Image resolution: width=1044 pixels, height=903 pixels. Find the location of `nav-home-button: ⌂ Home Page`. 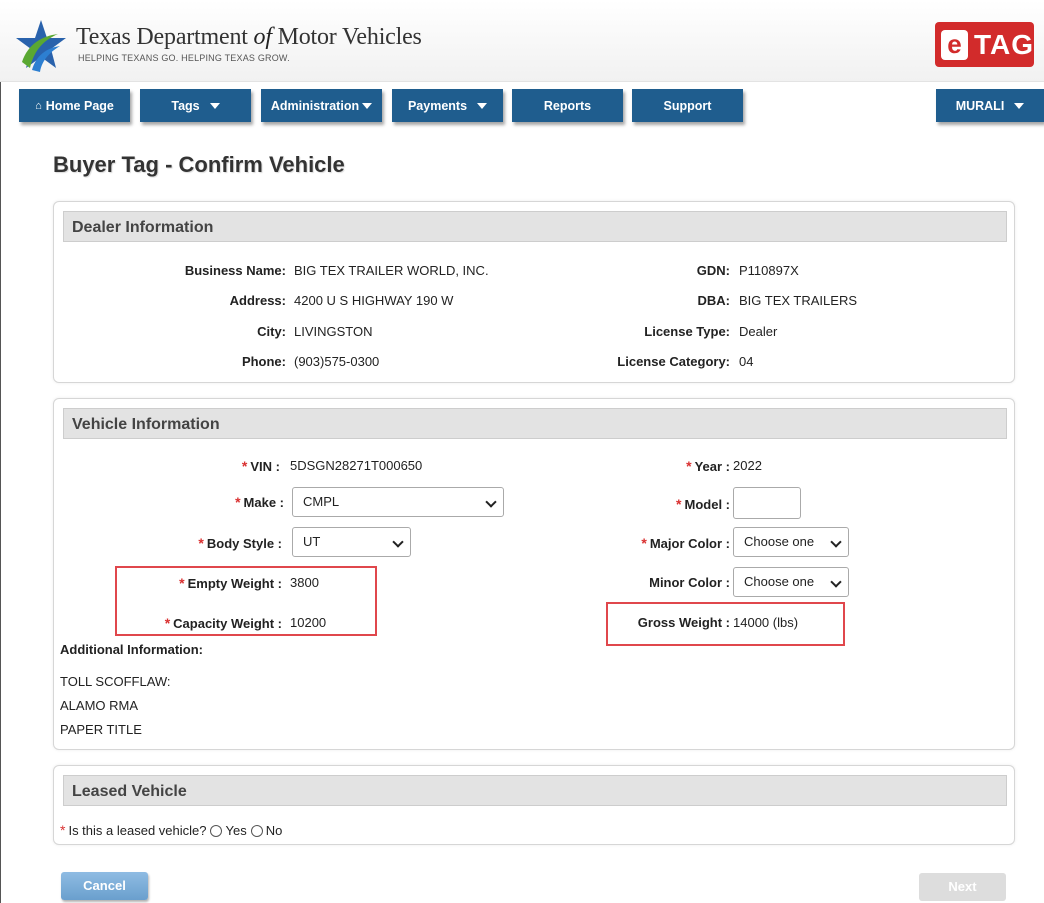

nav-home-button: ⌂ Home Page is located at coordinates (74, 105).